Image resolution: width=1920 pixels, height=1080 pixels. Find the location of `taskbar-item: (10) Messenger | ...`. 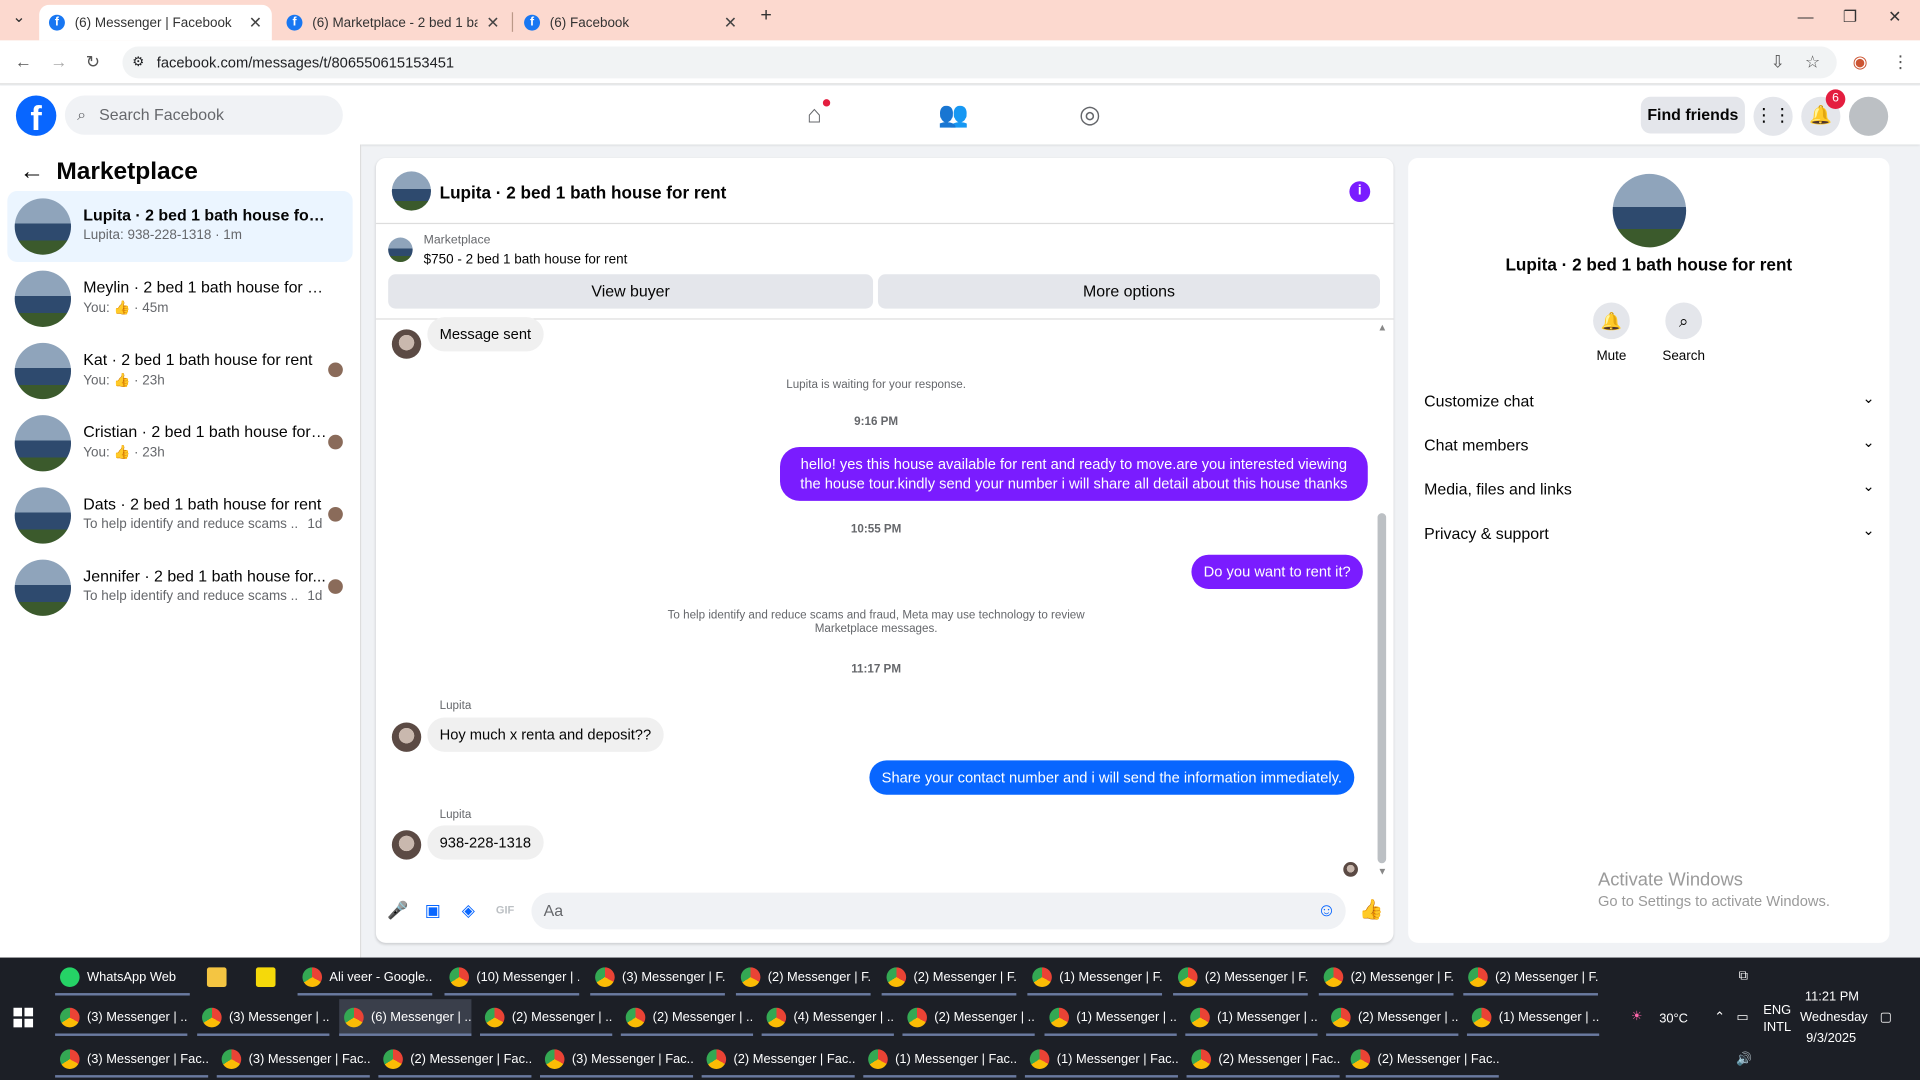

taskbar-item: (10) Messenger | ... is located at coordinates (512, 977).